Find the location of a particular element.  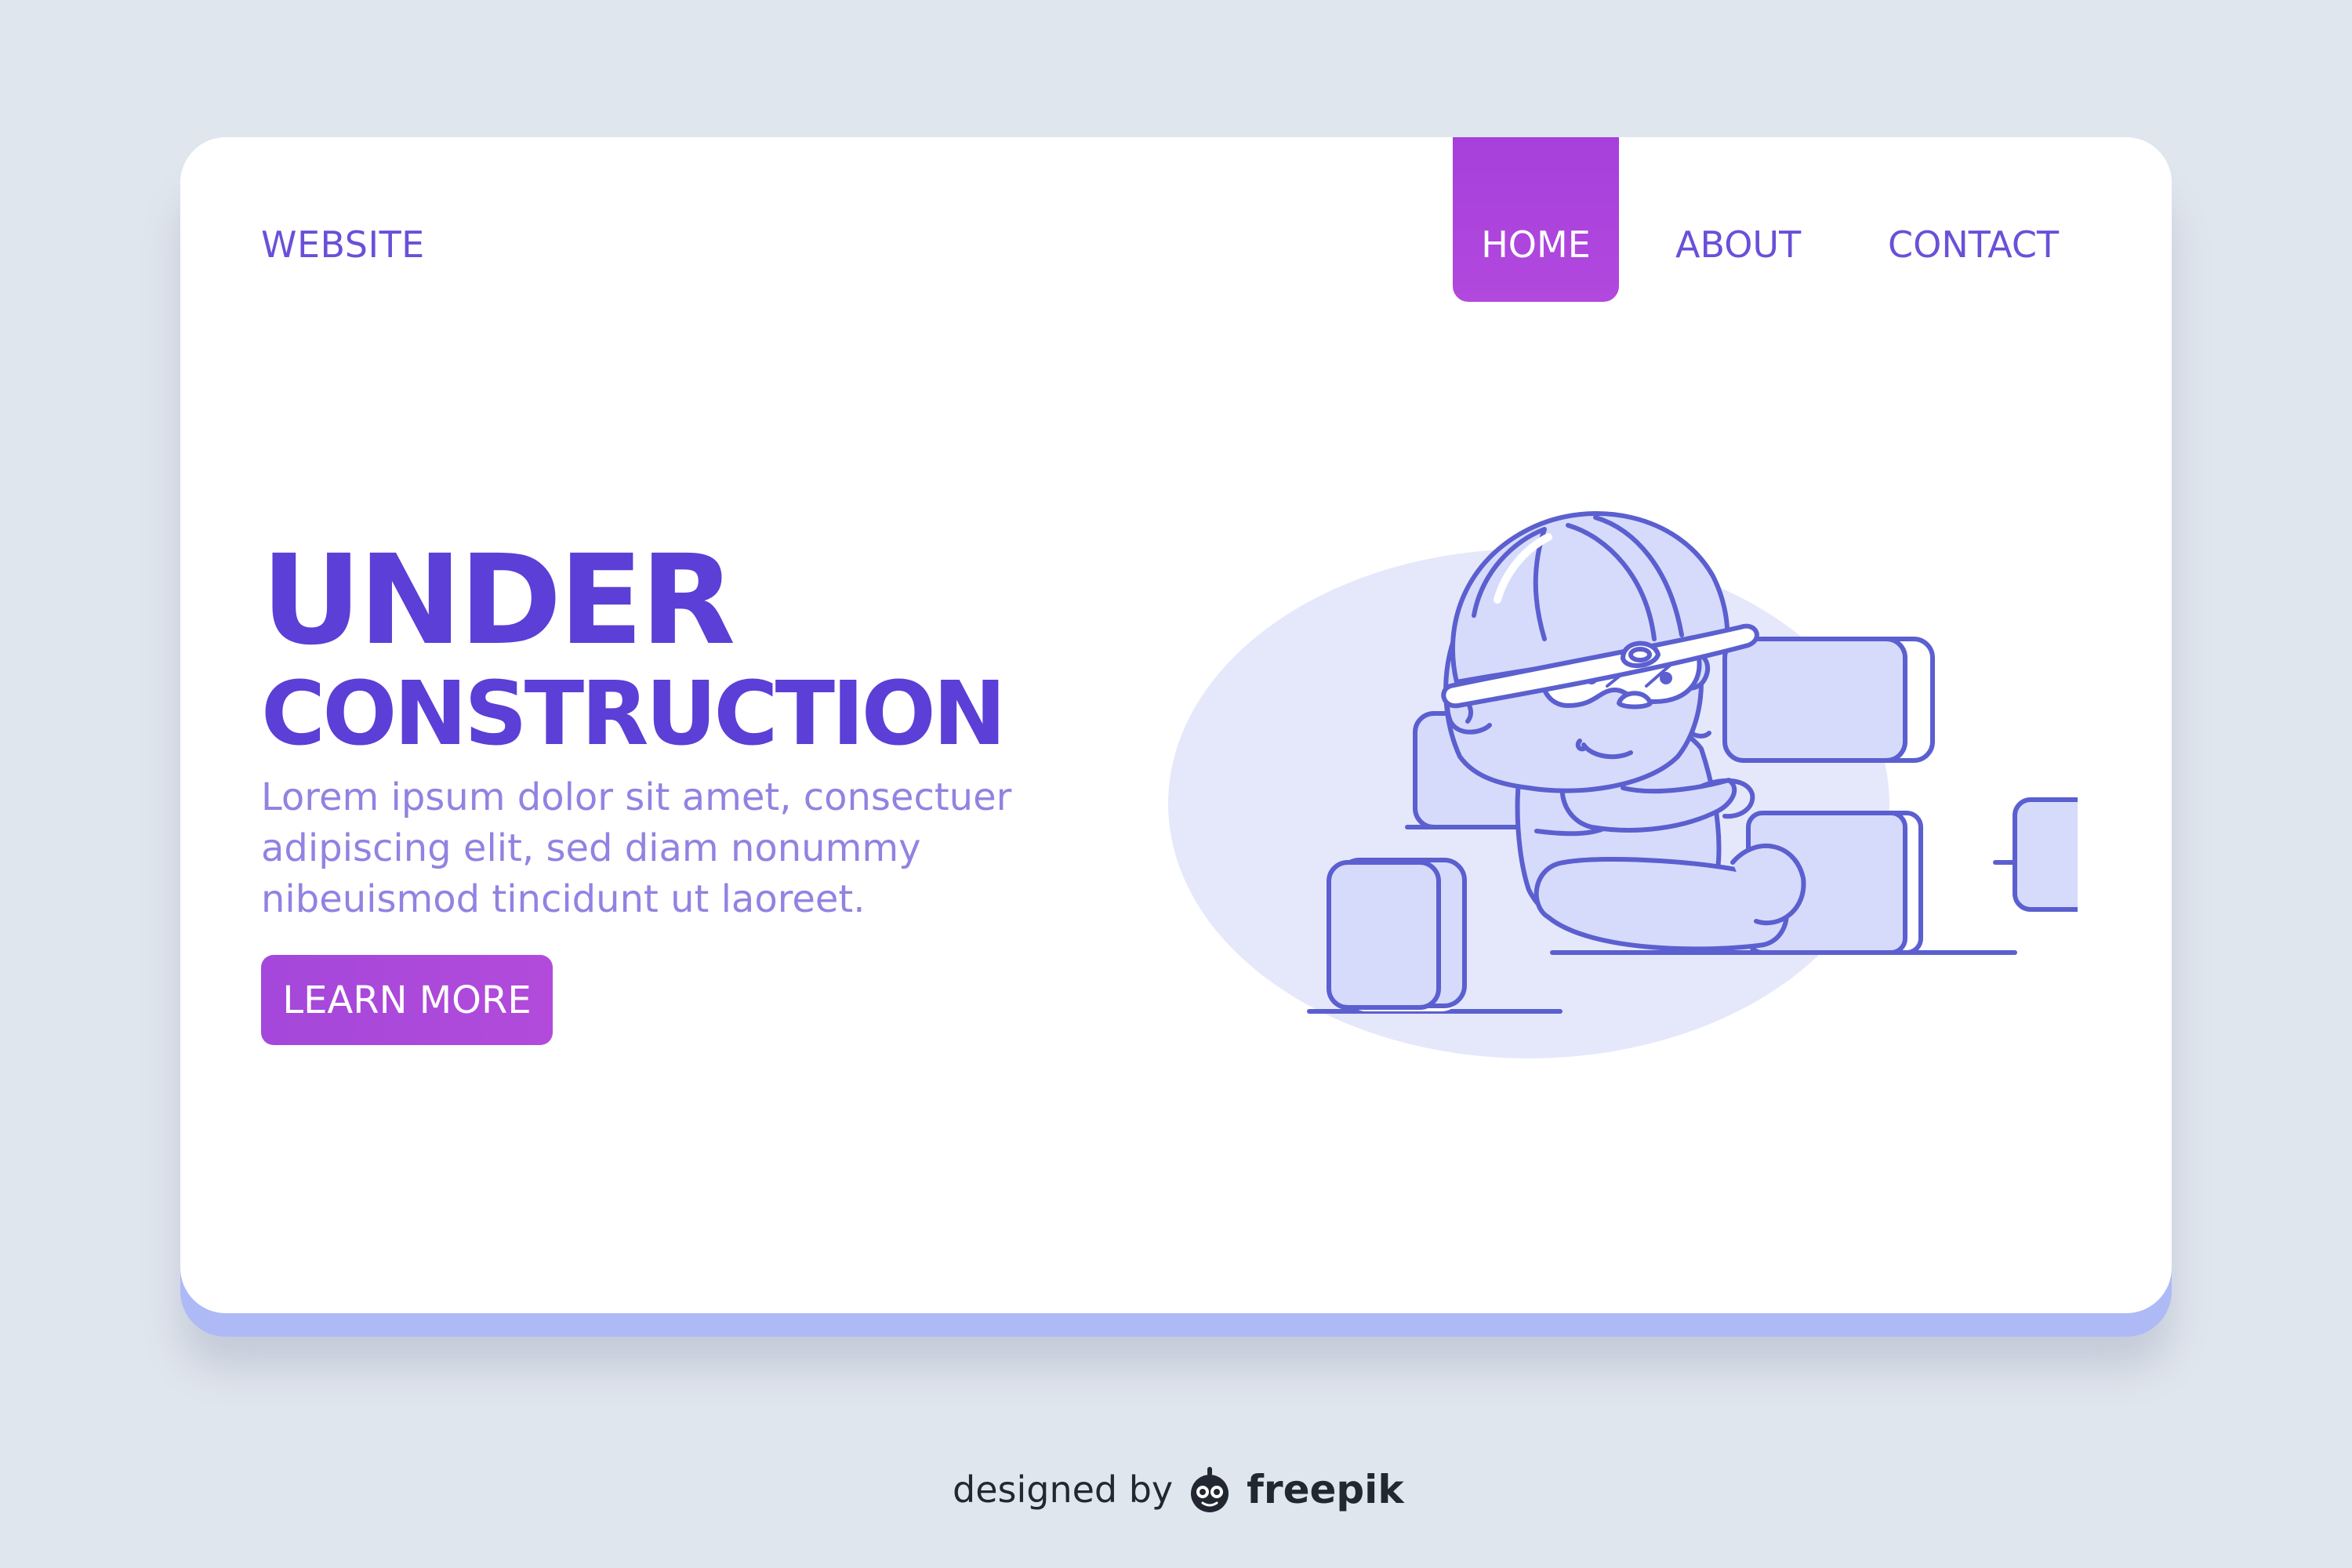

hero-title-line2: CONSTRUCTION is located at coordinates (634, 714).